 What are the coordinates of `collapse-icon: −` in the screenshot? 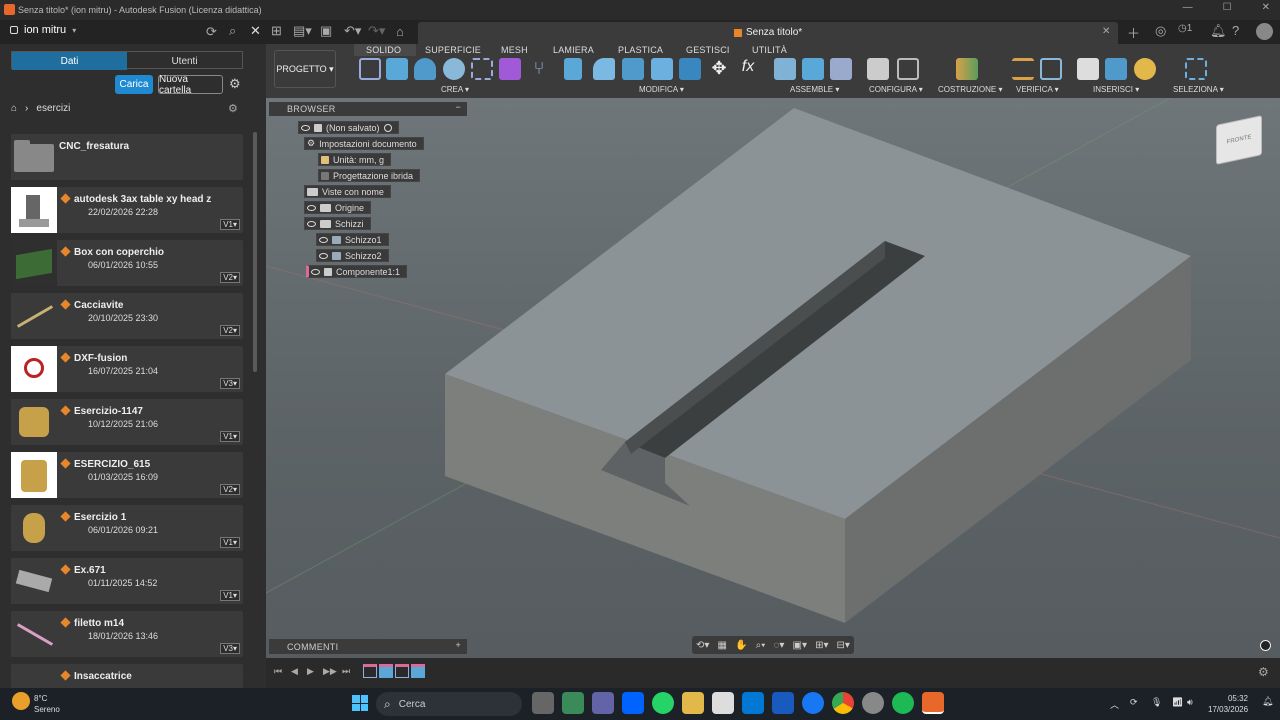 It's located at (458, 107).